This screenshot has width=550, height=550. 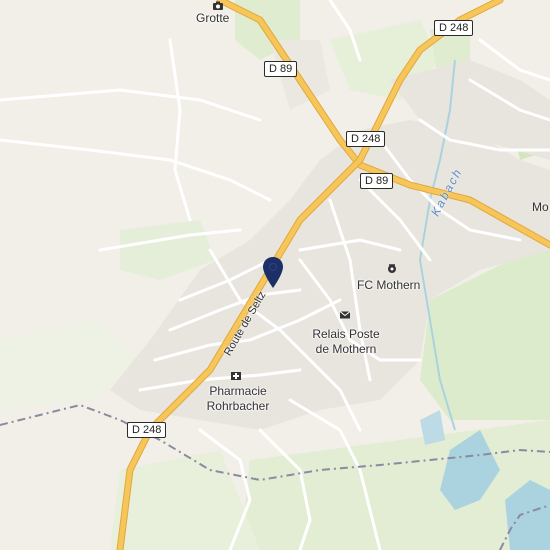 What do you see at coordinates (236, 375) in the screenshot?
I see `pharmacy-icon` at bounding box center [236, 375].